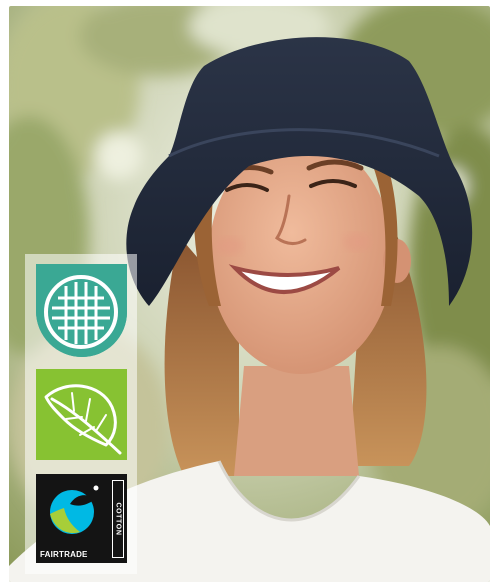  Describe the element at coordinates (357, 242) in the screenshot. I see `right-cheek` at that location.